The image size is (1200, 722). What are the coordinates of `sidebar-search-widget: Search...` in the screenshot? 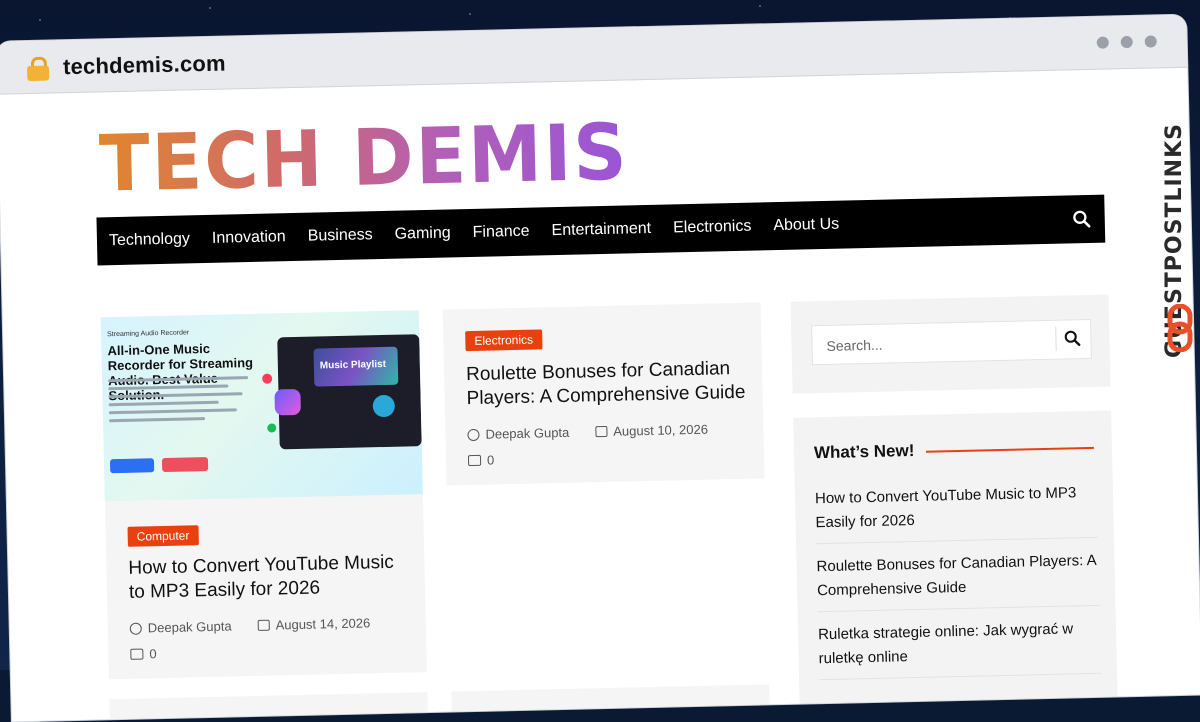 It's located at (950, 344).